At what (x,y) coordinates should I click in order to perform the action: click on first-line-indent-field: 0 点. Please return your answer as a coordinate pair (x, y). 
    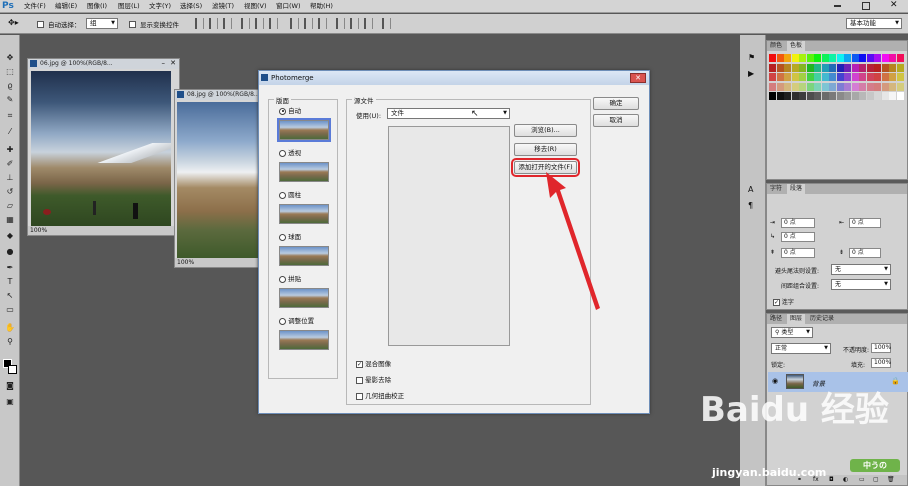
    Looking at the image, I should click on (798, 237).